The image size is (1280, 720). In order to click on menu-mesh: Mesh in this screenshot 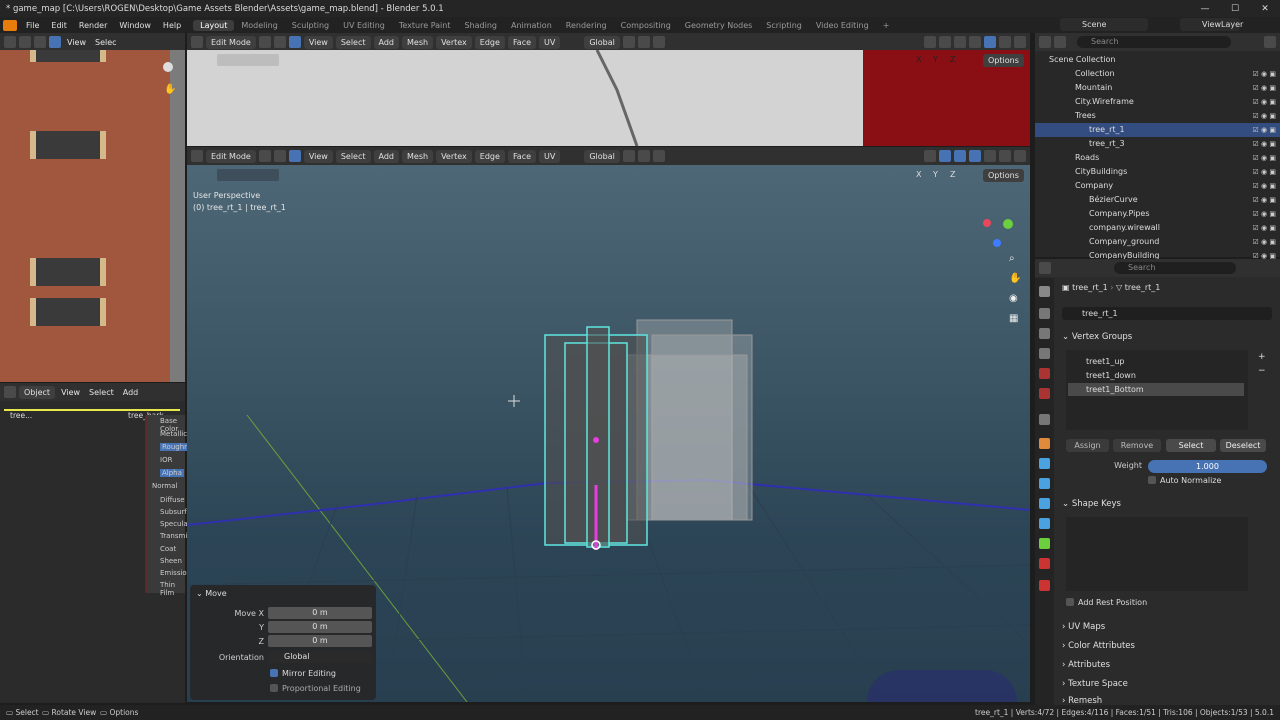, I will do `click(418, 156)`.